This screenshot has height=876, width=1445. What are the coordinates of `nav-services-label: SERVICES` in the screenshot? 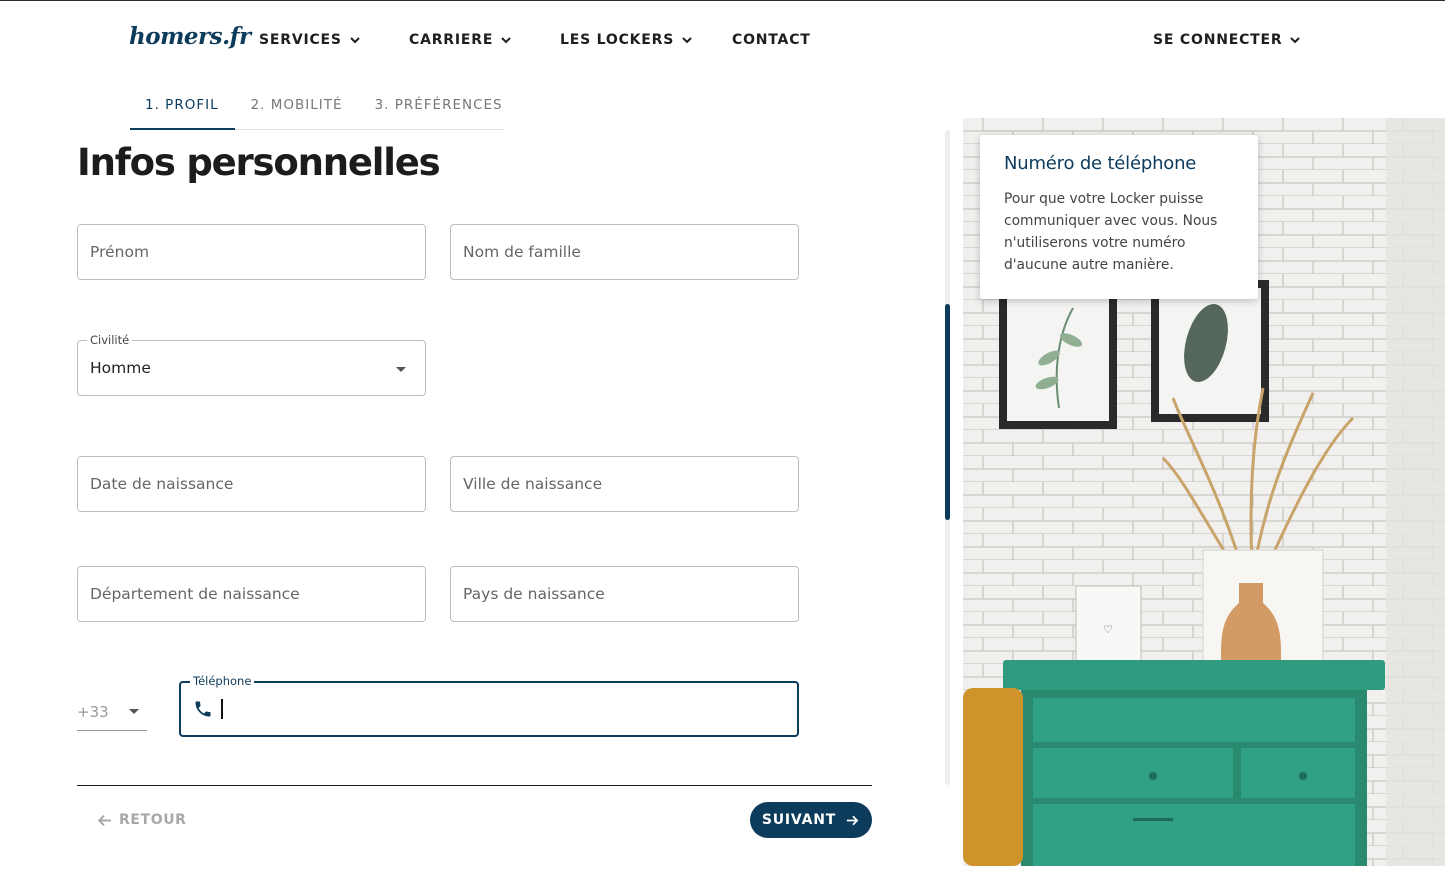 It's located at (300, 40).